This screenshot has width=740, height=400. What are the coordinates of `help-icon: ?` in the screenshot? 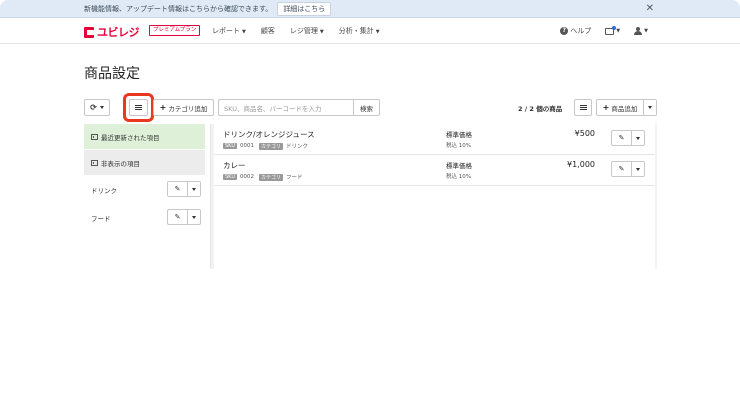 It's located at (564, 31).